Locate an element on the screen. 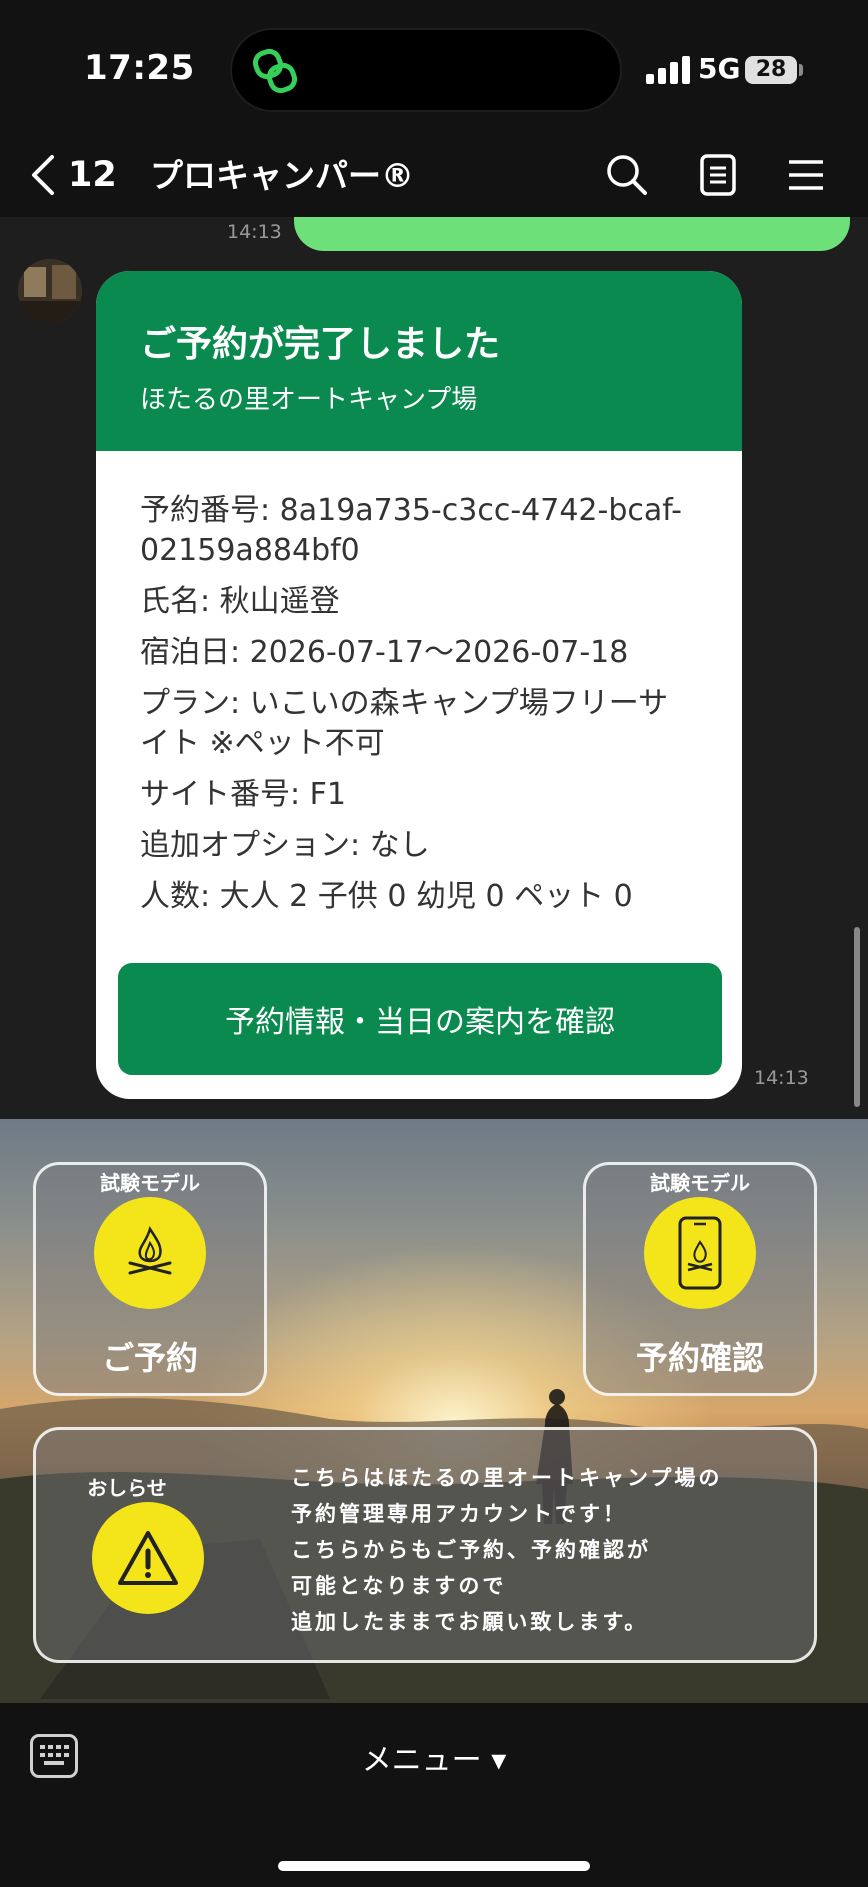 This screenshot has height=1887, width=868. plan: プラン: いこいの森キャンプ場フリーサイト ※ペット不可 is located at coordinates (404, 723).